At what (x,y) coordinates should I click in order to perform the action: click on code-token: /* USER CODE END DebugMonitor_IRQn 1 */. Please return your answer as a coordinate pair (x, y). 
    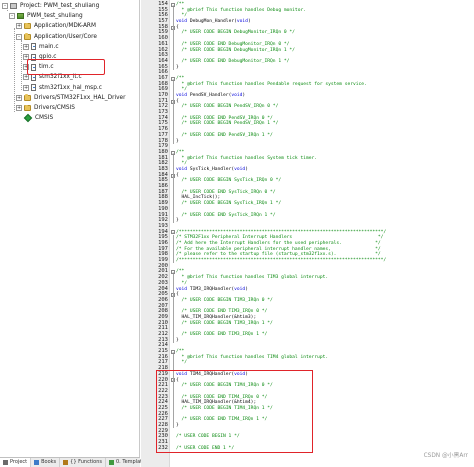
    Looking at the image, I should click on (233, 61).